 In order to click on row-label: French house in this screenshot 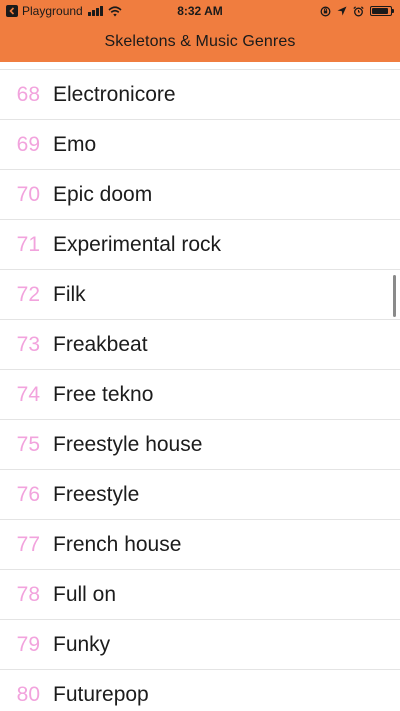, I will do `click(117, 544)`.